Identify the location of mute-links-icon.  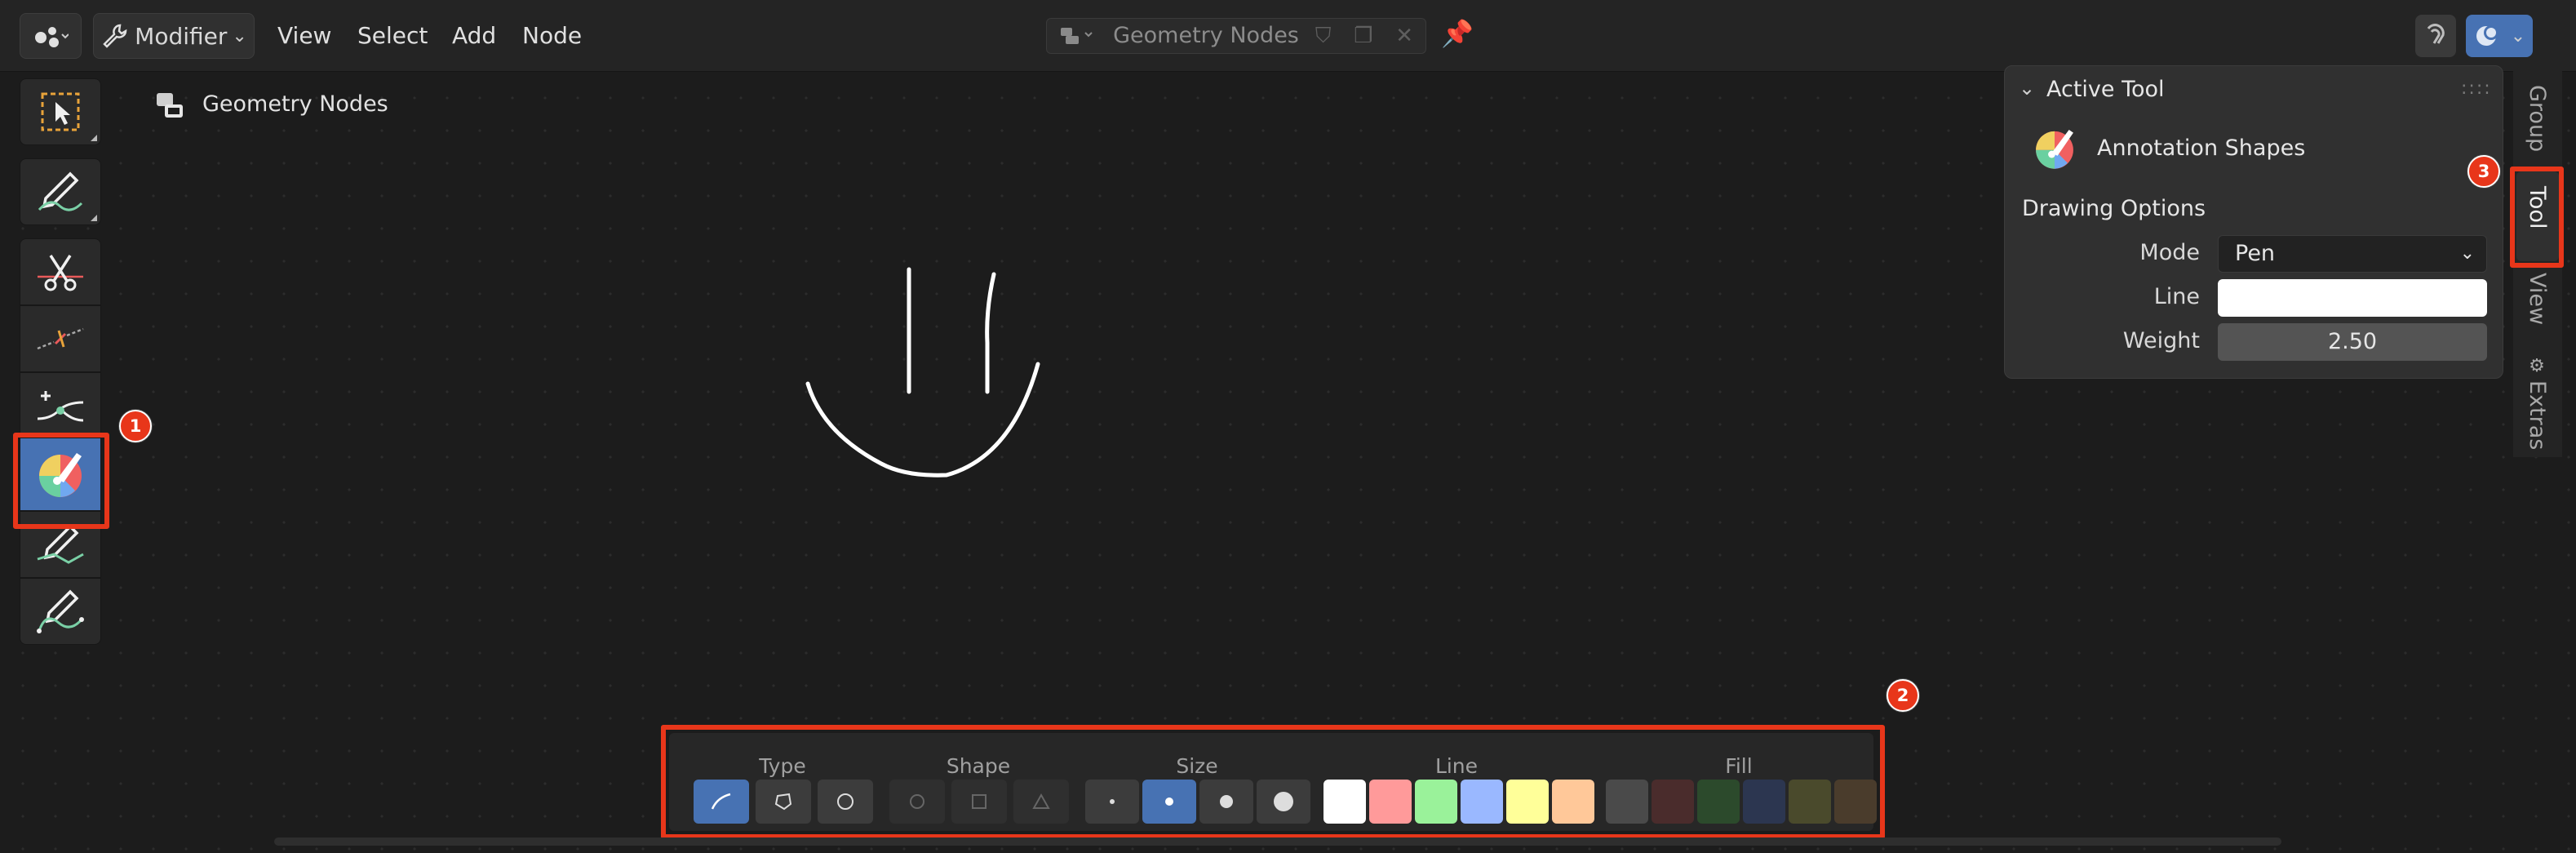
(60, 338).